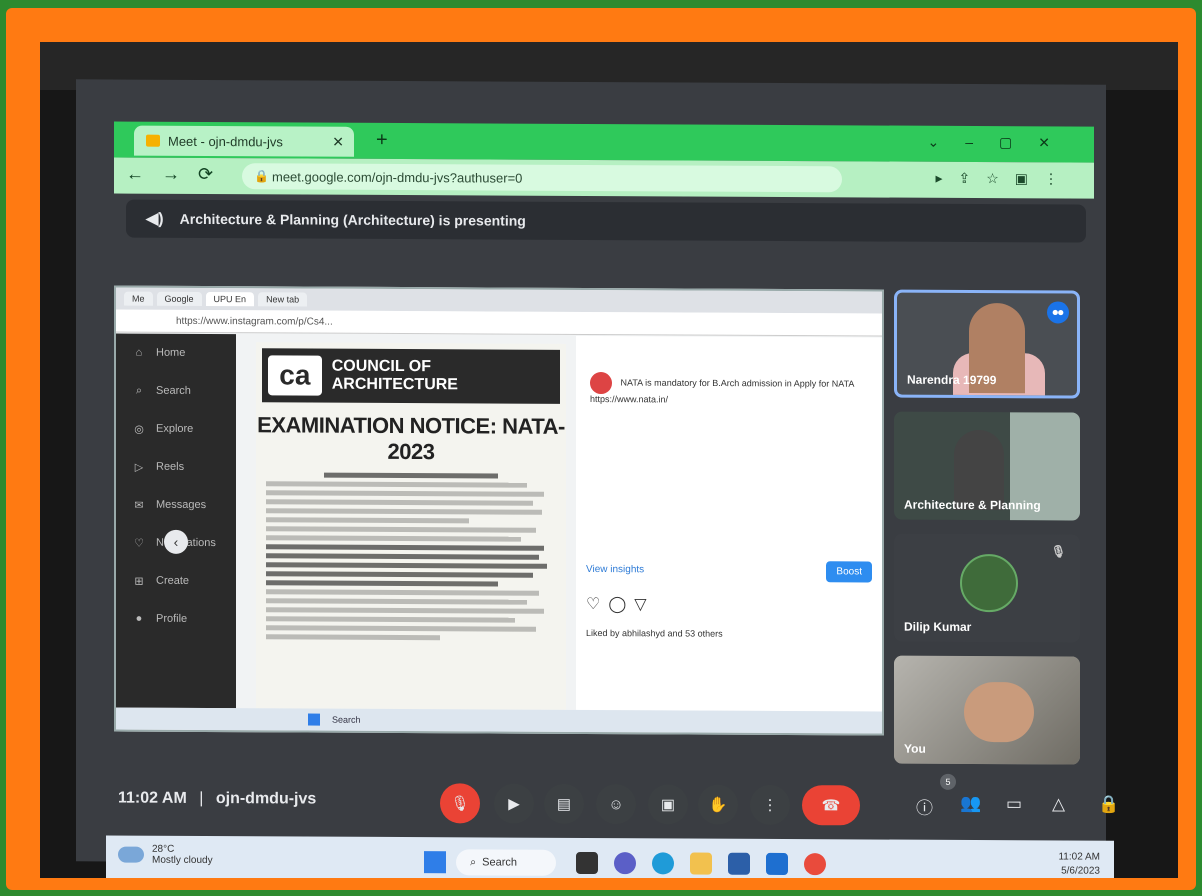 The image size is (1202, 896). Describe the element at coordinates (1079, 864) in the screenshot. I see `system-clock: 11:02 AM 5/6/2023` at that location.